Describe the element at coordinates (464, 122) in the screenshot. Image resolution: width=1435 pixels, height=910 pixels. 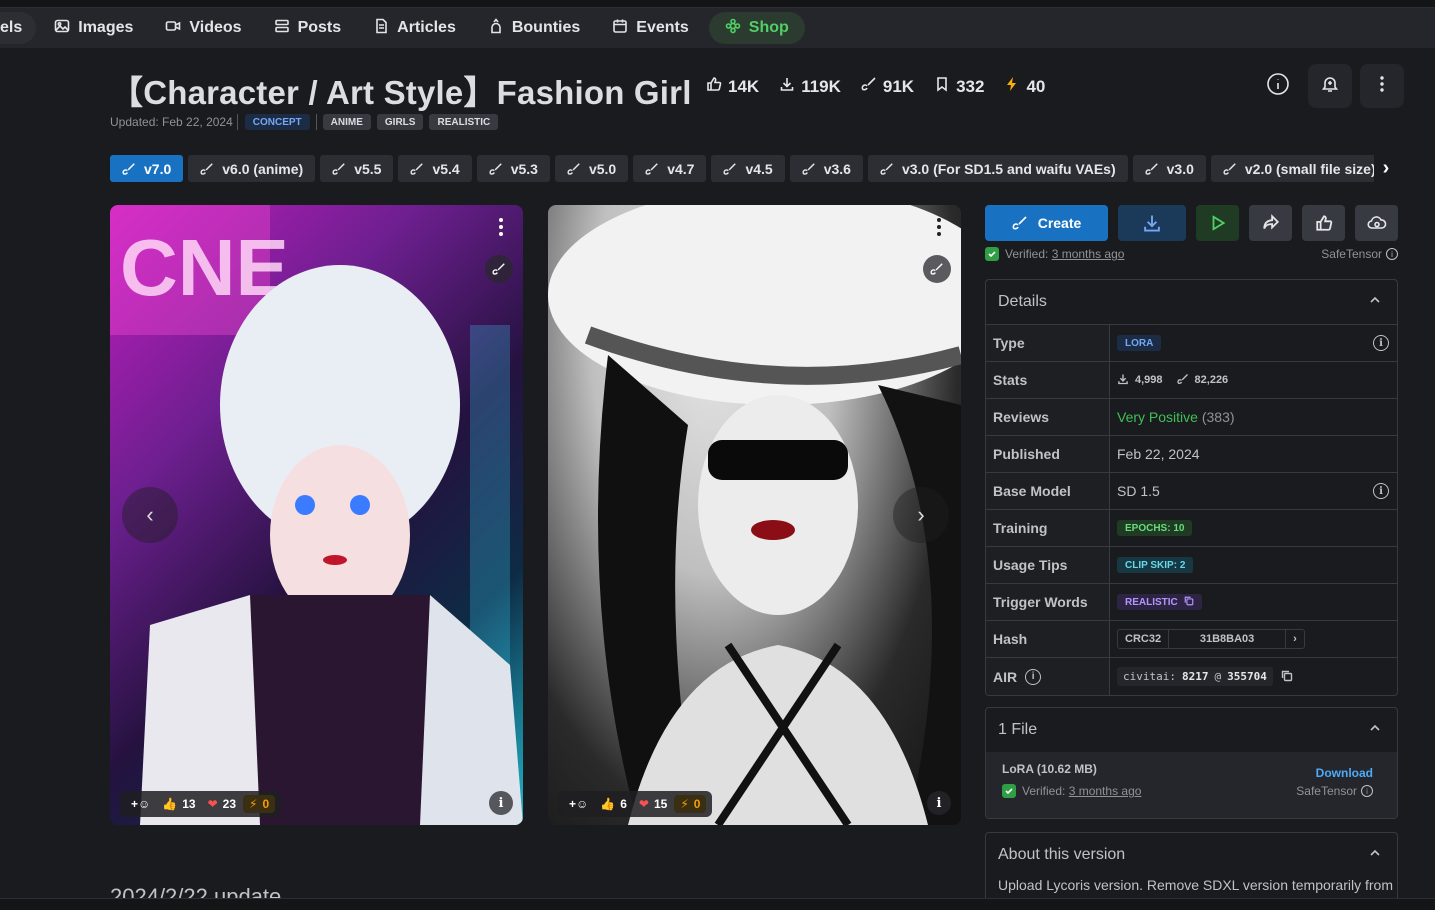
I see `tag-realistic: REALISTIC` at that location.